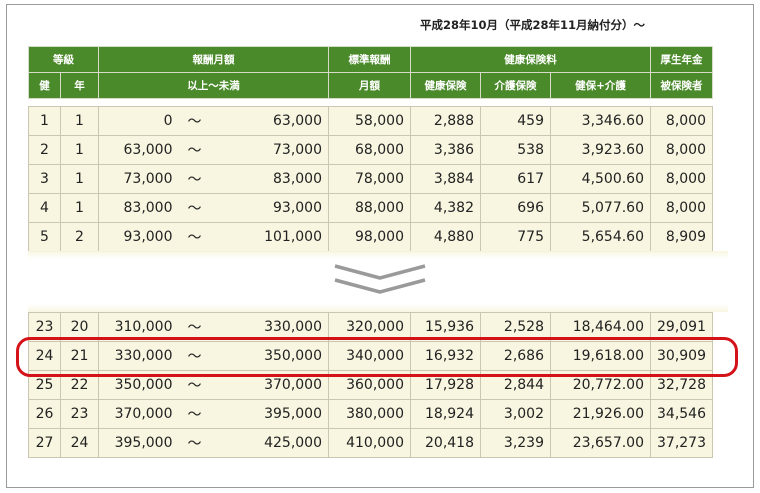  I want to click on standard-pay-cell: 410,000, so click(369, 443).